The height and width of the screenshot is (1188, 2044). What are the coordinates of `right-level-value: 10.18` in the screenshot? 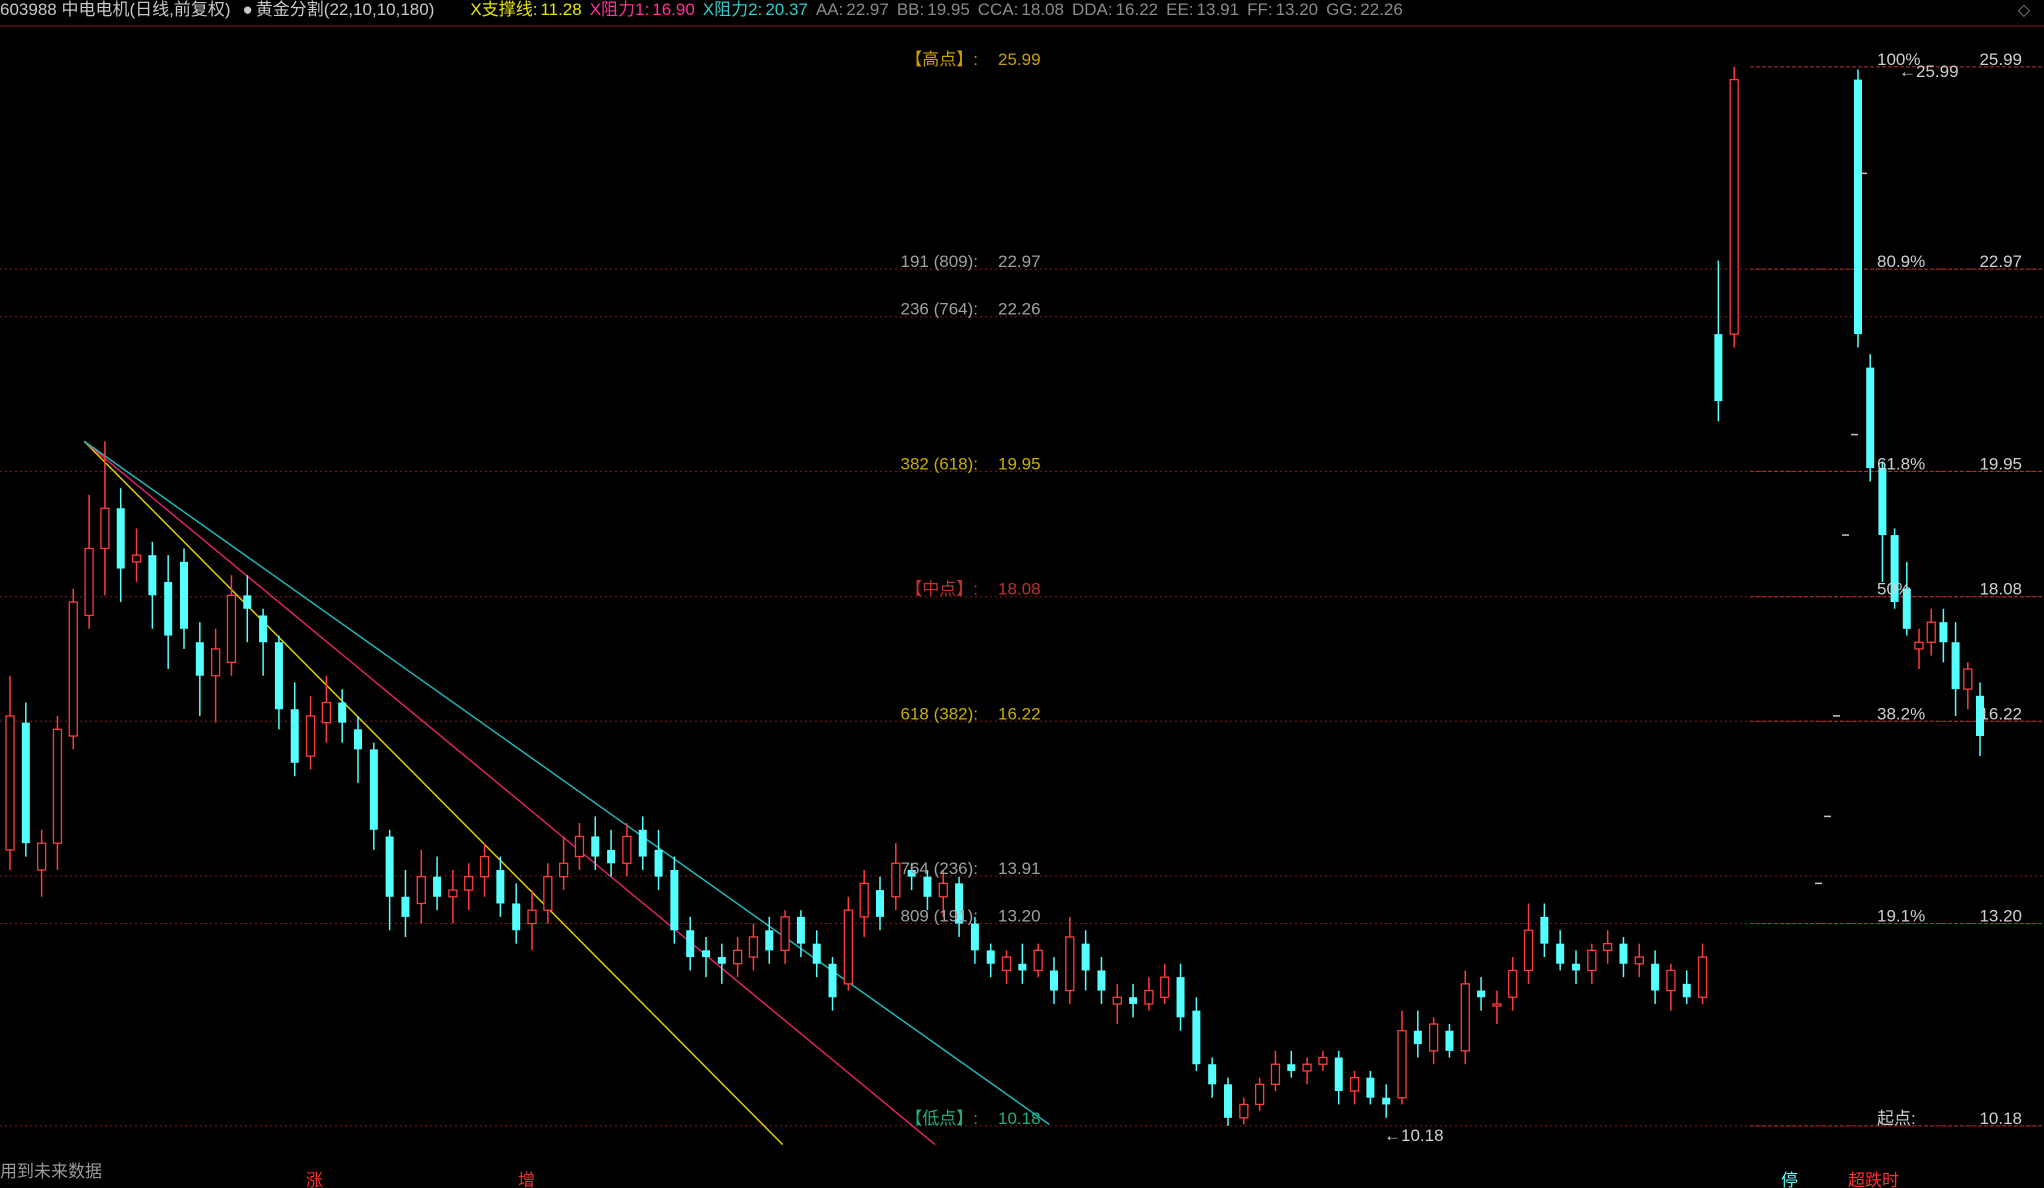 It's located at (2000, 1118).